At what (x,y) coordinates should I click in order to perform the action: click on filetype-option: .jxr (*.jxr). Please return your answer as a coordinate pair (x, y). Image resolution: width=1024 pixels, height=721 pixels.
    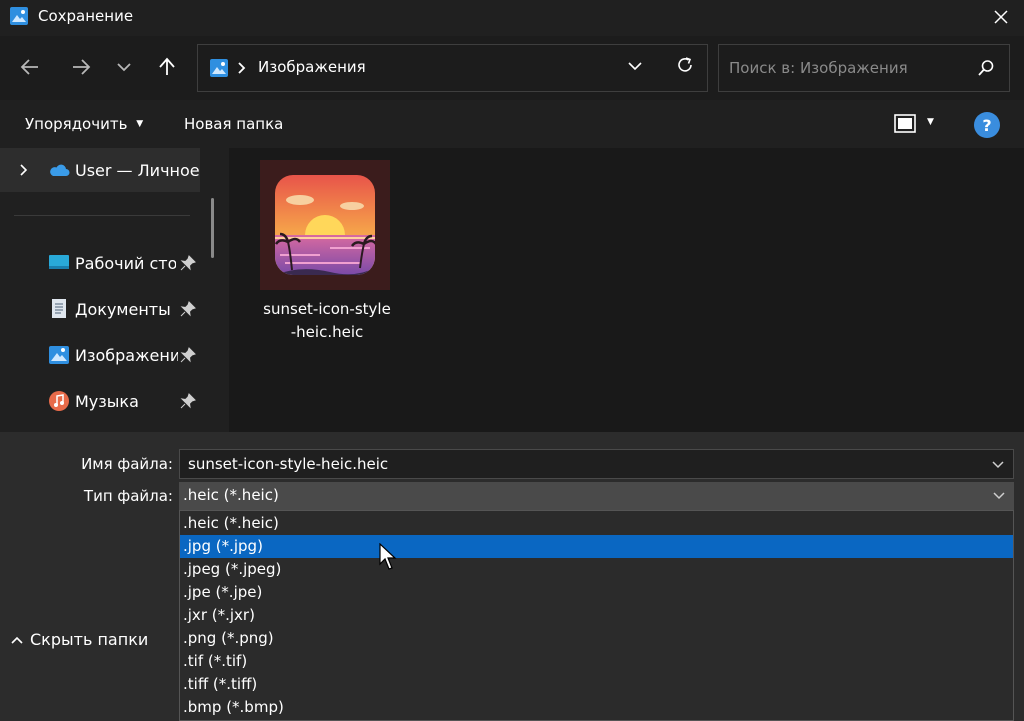
    Looking at the image, I should click on (596, 615).